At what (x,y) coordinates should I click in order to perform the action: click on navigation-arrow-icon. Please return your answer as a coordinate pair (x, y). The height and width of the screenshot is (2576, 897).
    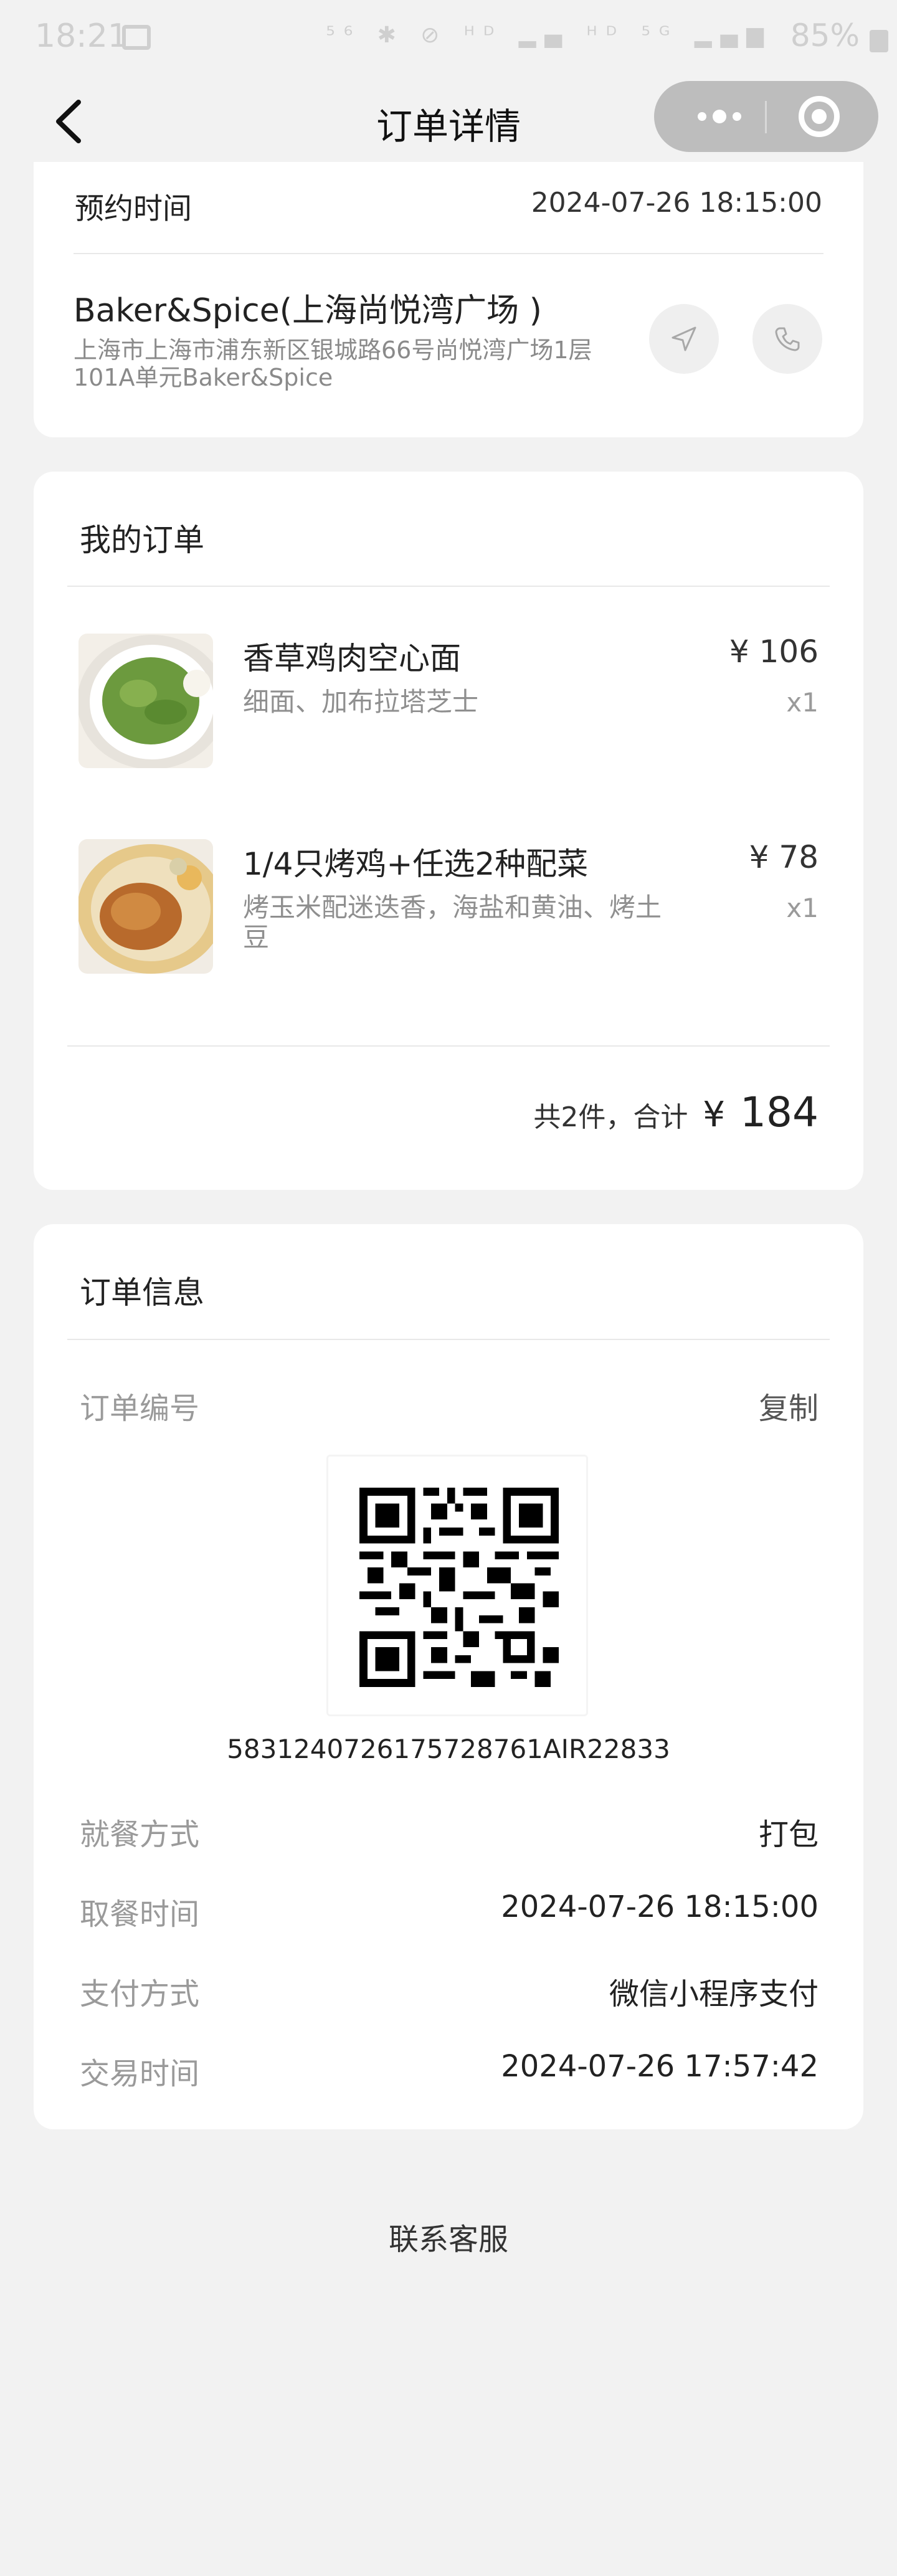
    Looking at the image, I should click on (684, 338).